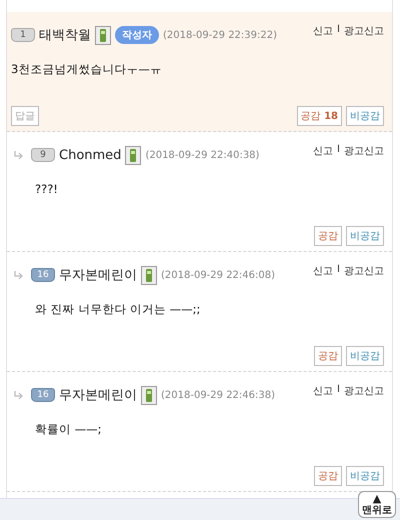 This screenshot has height=520, width=400. Describe the element at coordinates (118, 310) in the screenshot. I see `comment-text: 와 진짜 너무한다 이거는 ——;;` at that location.